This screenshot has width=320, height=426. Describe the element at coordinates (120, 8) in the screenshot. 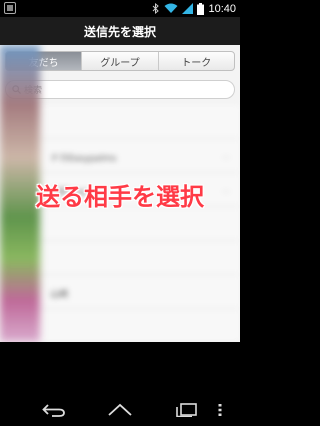

I see `status-bar: 10:40` at that location.